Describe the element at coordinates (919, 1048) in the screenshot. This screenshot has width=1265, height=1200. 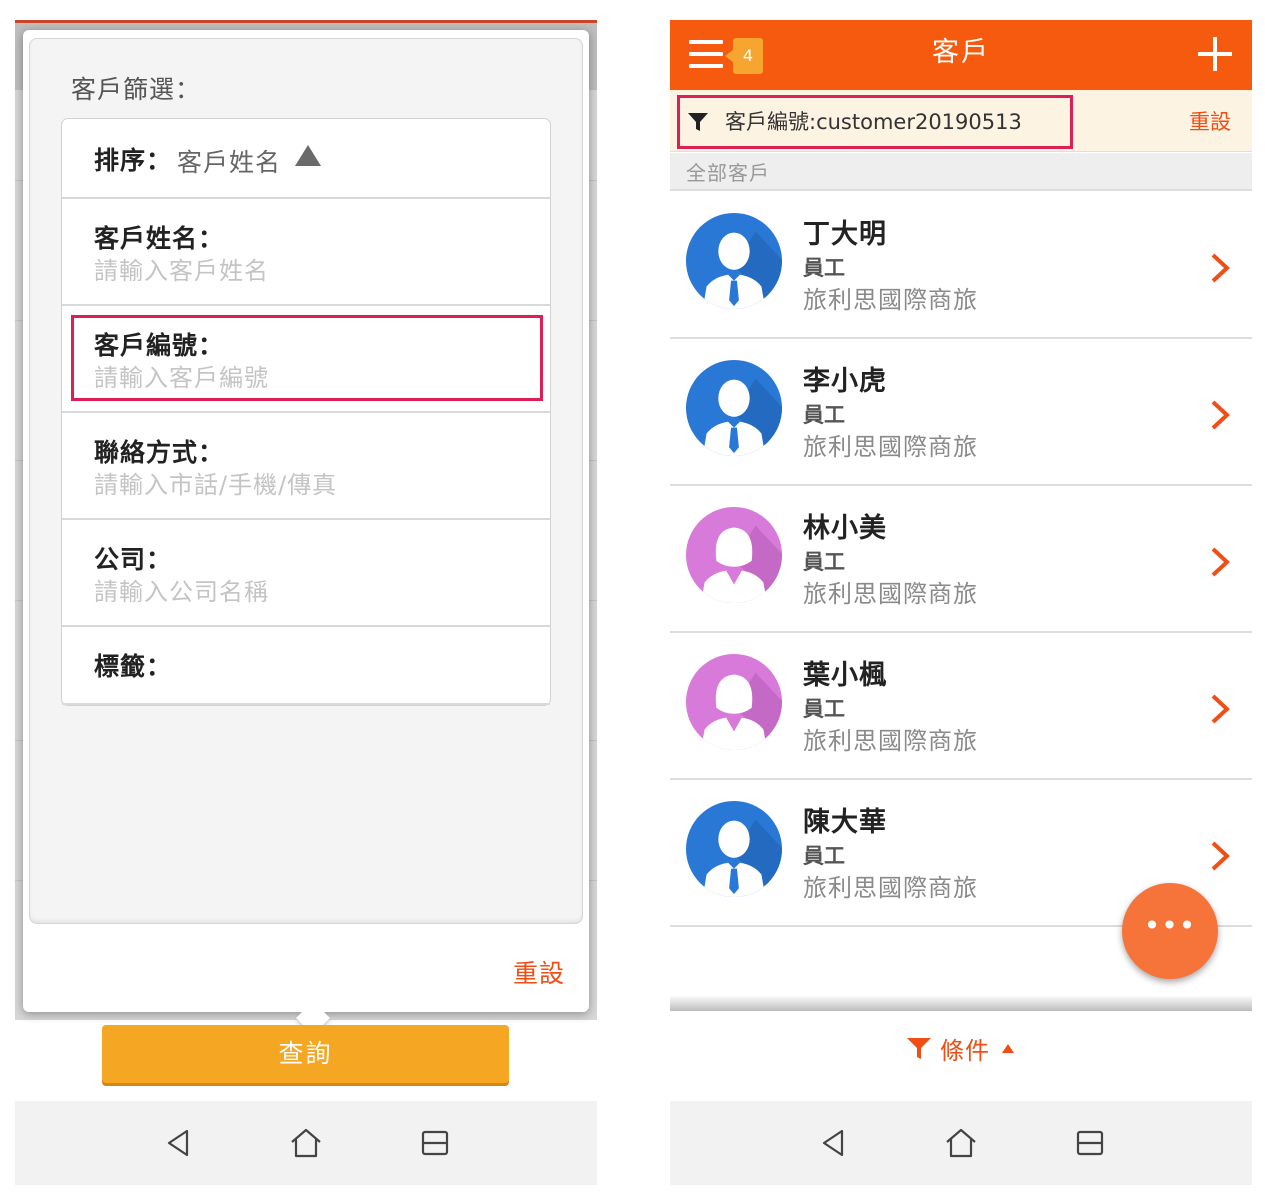
I see `filter-icon` at that location.